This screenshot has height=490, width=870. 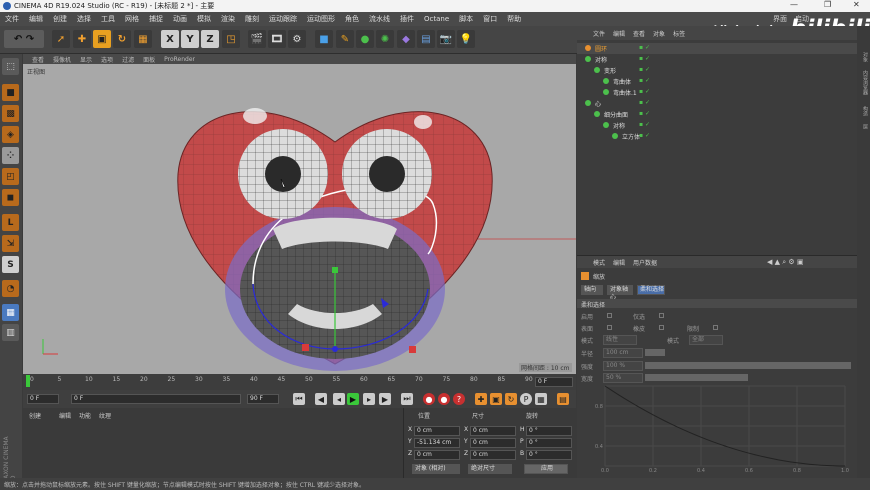 I want to click on menu-simulate: 模拟, so click(x=204, y=19).